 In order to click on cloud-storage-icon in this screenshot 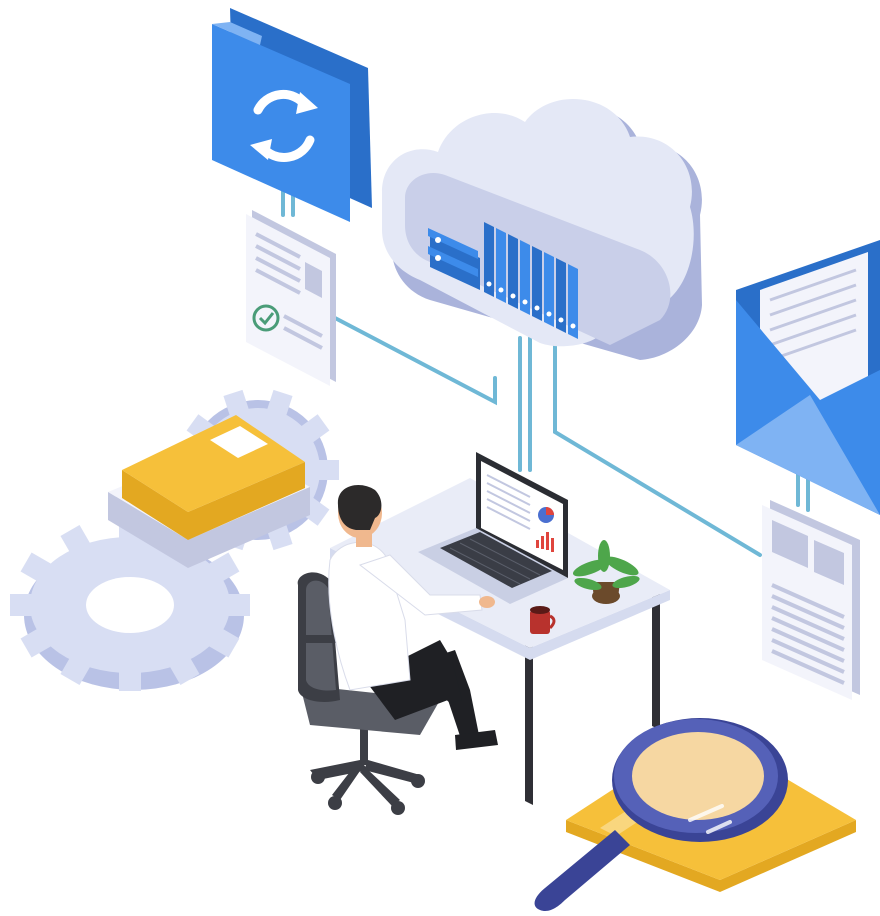, I will do `click(542, 229)`.